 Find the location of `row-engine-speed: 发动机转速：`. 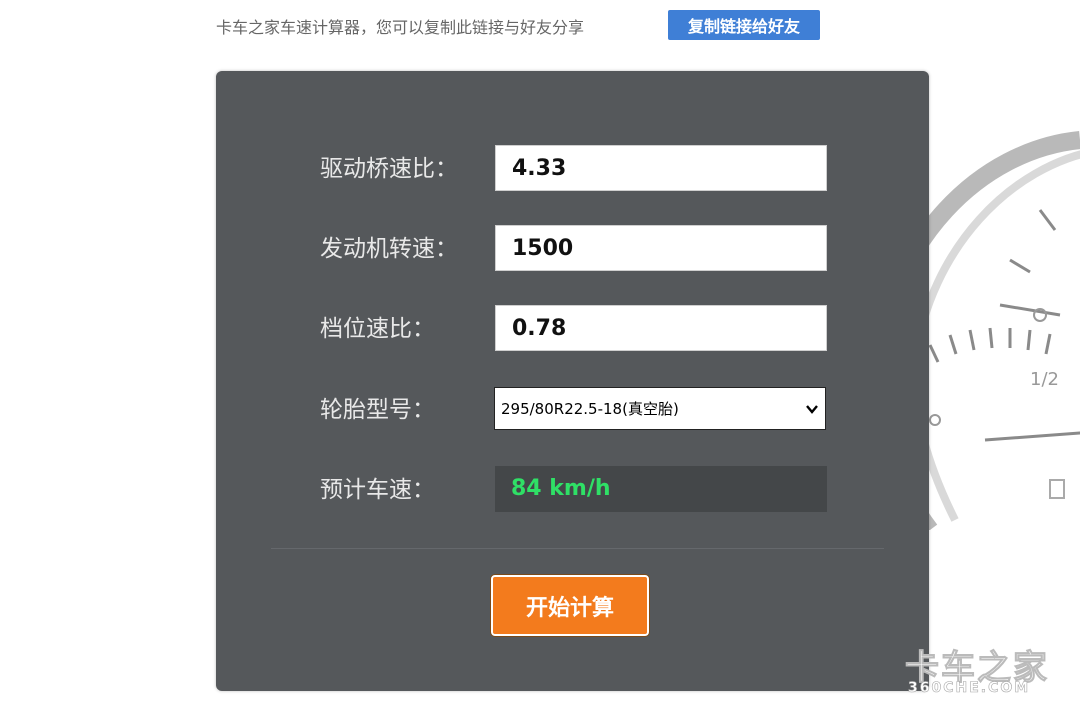

row-engine-speed: 发动机转速： is located at coordinates (572, 249).